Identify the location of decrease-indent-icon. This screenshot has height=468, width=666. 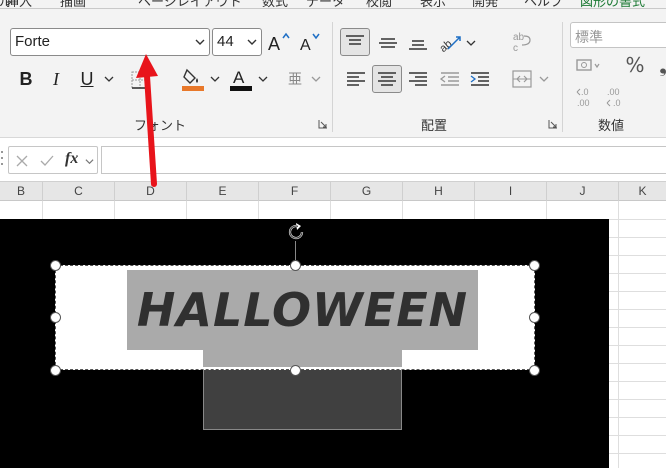
(449, 79).